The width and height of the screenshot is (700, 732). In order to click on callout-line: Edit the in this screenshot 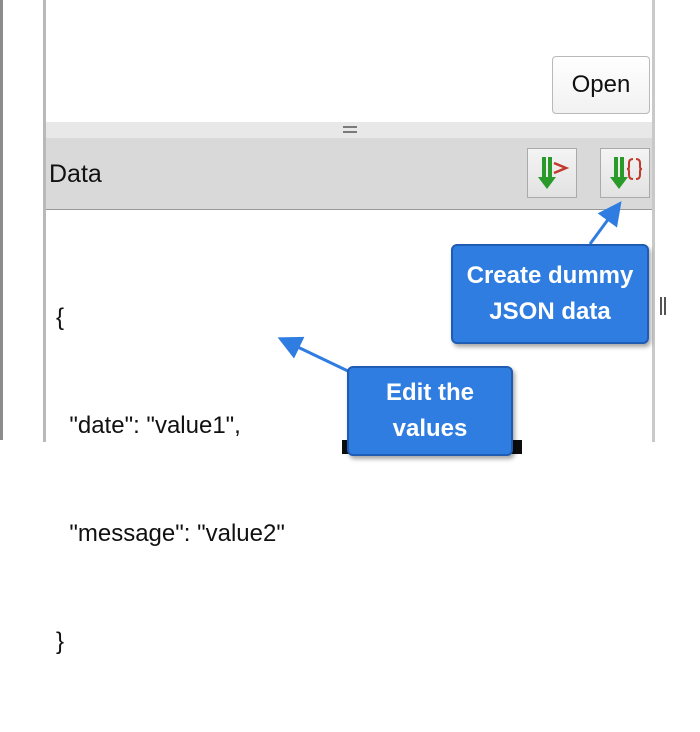, I will do `click(430, 392)`.